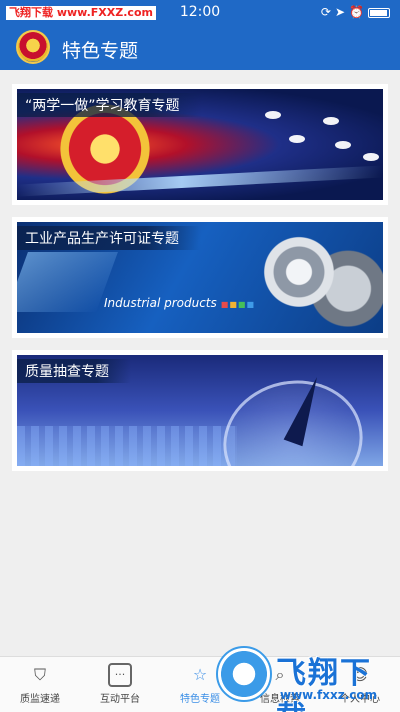 The height and width of the screenshot is (712, 400). Describe the element at coordinates (127, 446) in the screenshot. I see `city-skyline-graphic` at that location.